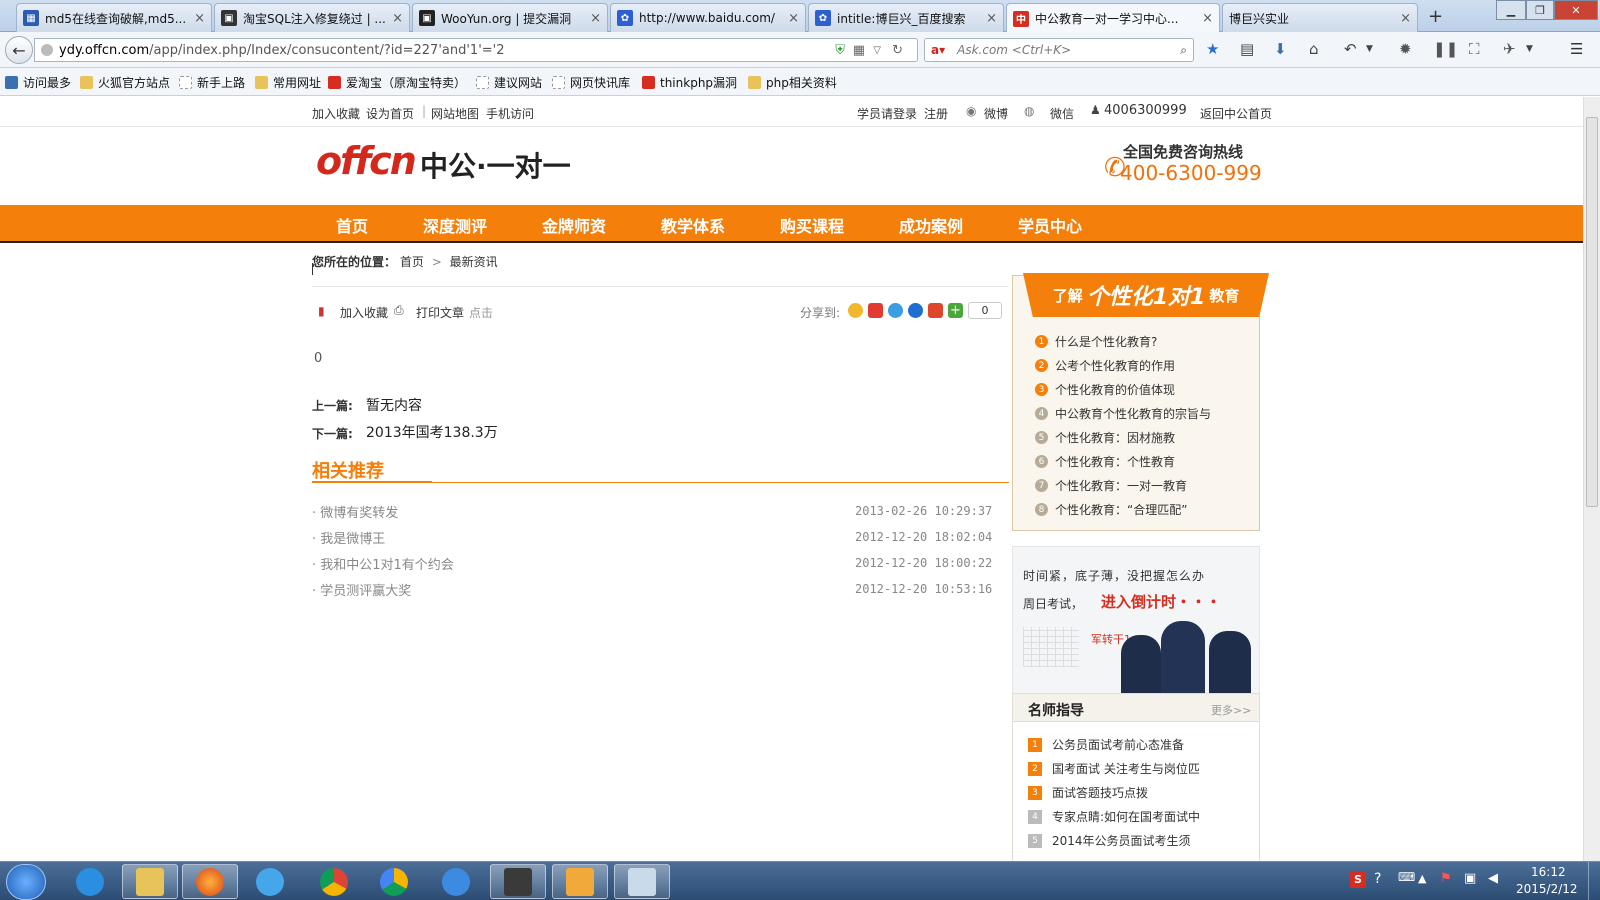  I want to click on exam-countdown-ad: 时间紧，底子薄，没把握怎么办 周日考试， 进入倒计时・・・ 军转干1, so click(1136, 620).